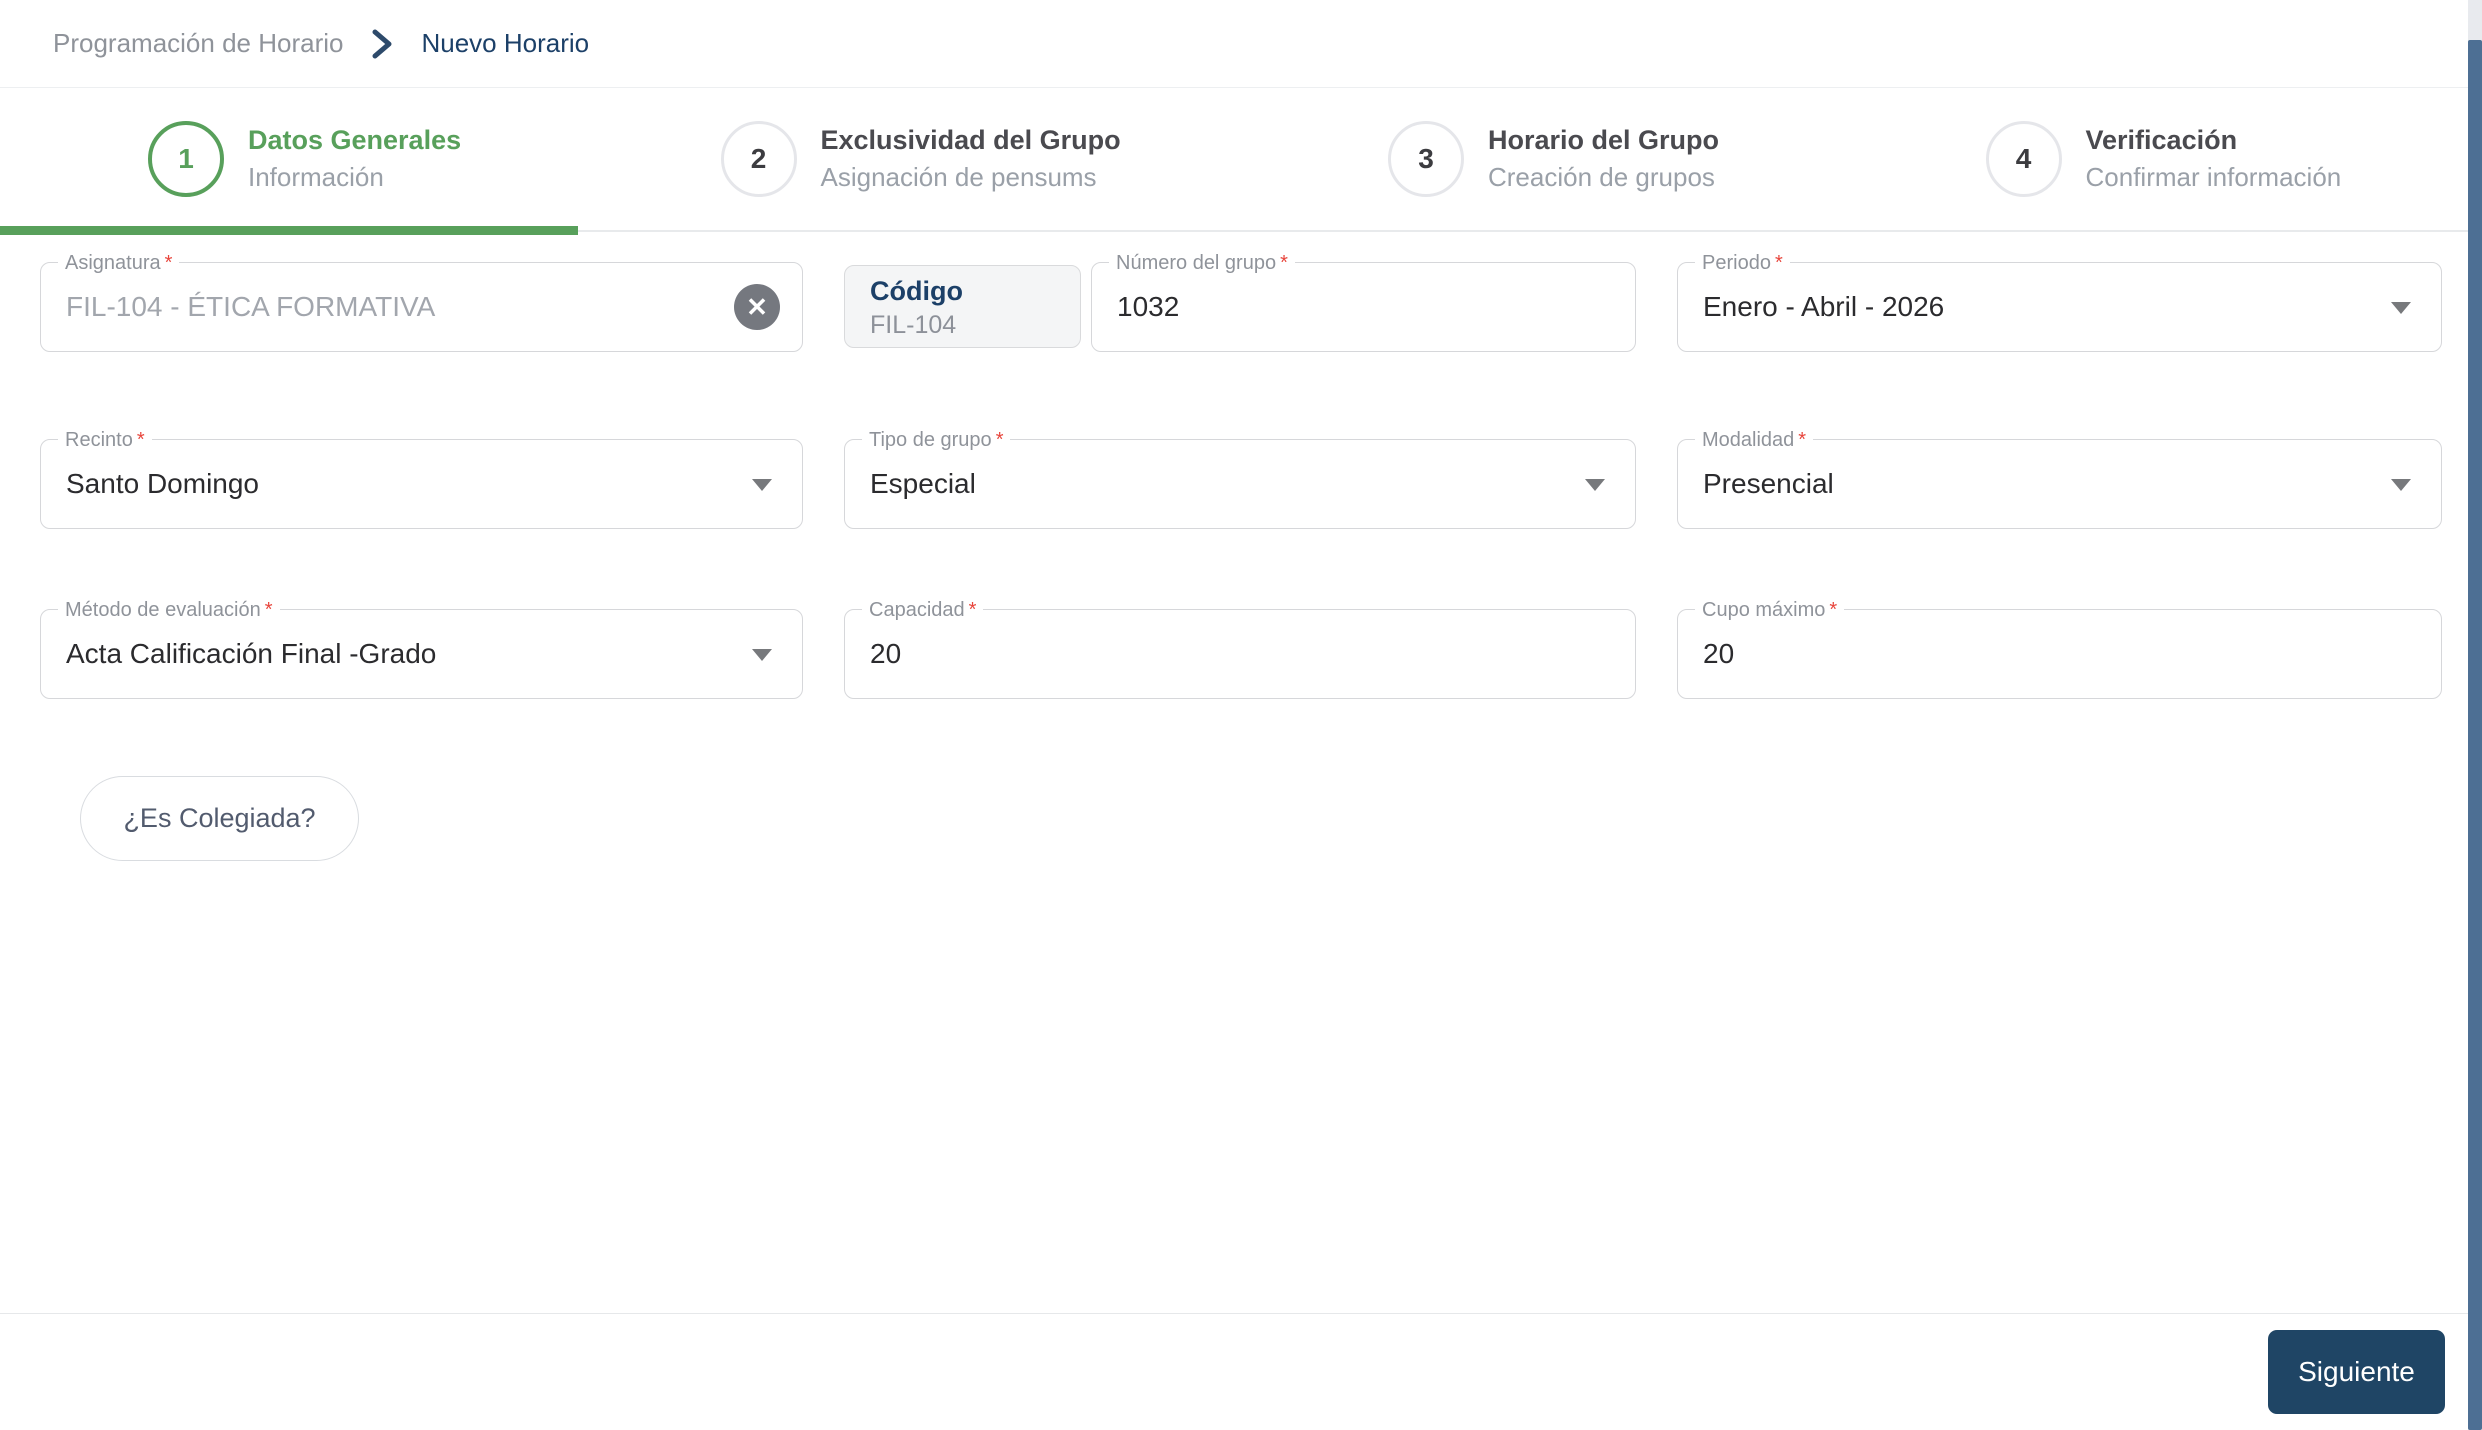  What do you see at coordinates (1202, 263) in the screenshot?
I see `numero-grupo-label: Número del grupo *` at bounding box center [1202, 263].